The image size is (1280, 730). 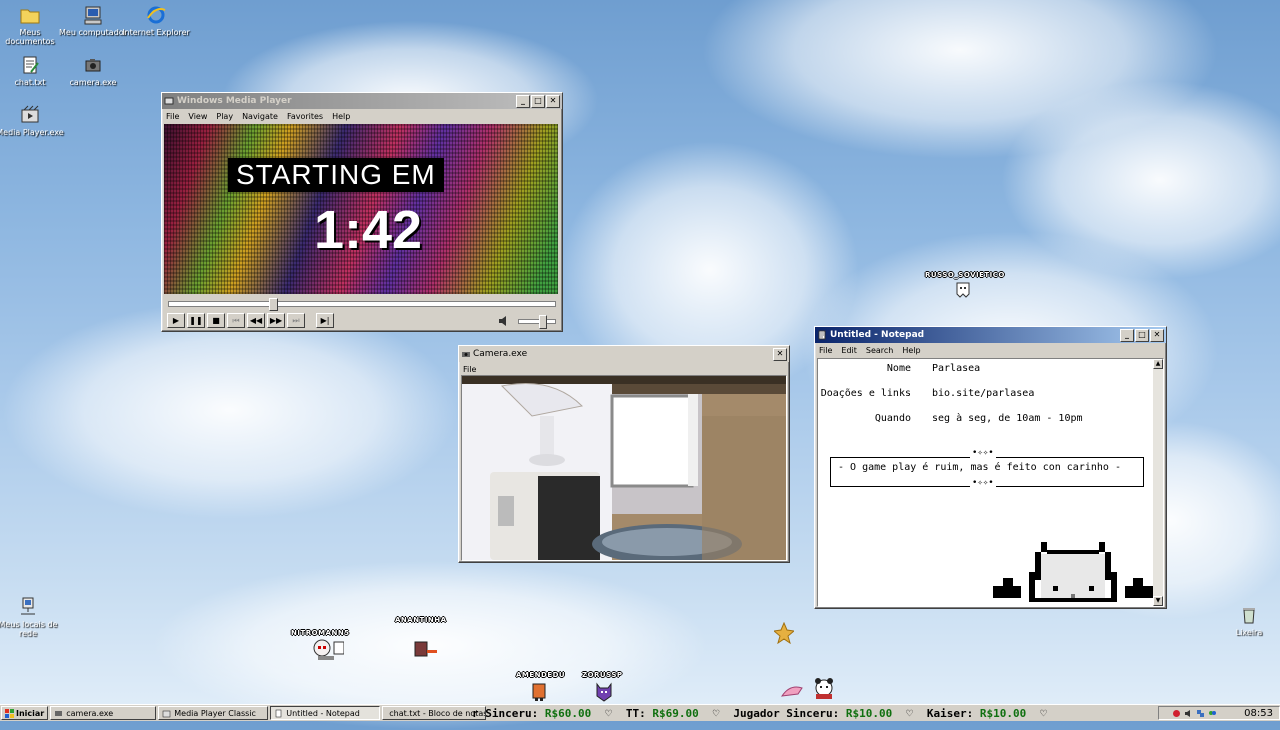 I want to click on skip-forward-button: ⏭, so click(x=296, y=320).